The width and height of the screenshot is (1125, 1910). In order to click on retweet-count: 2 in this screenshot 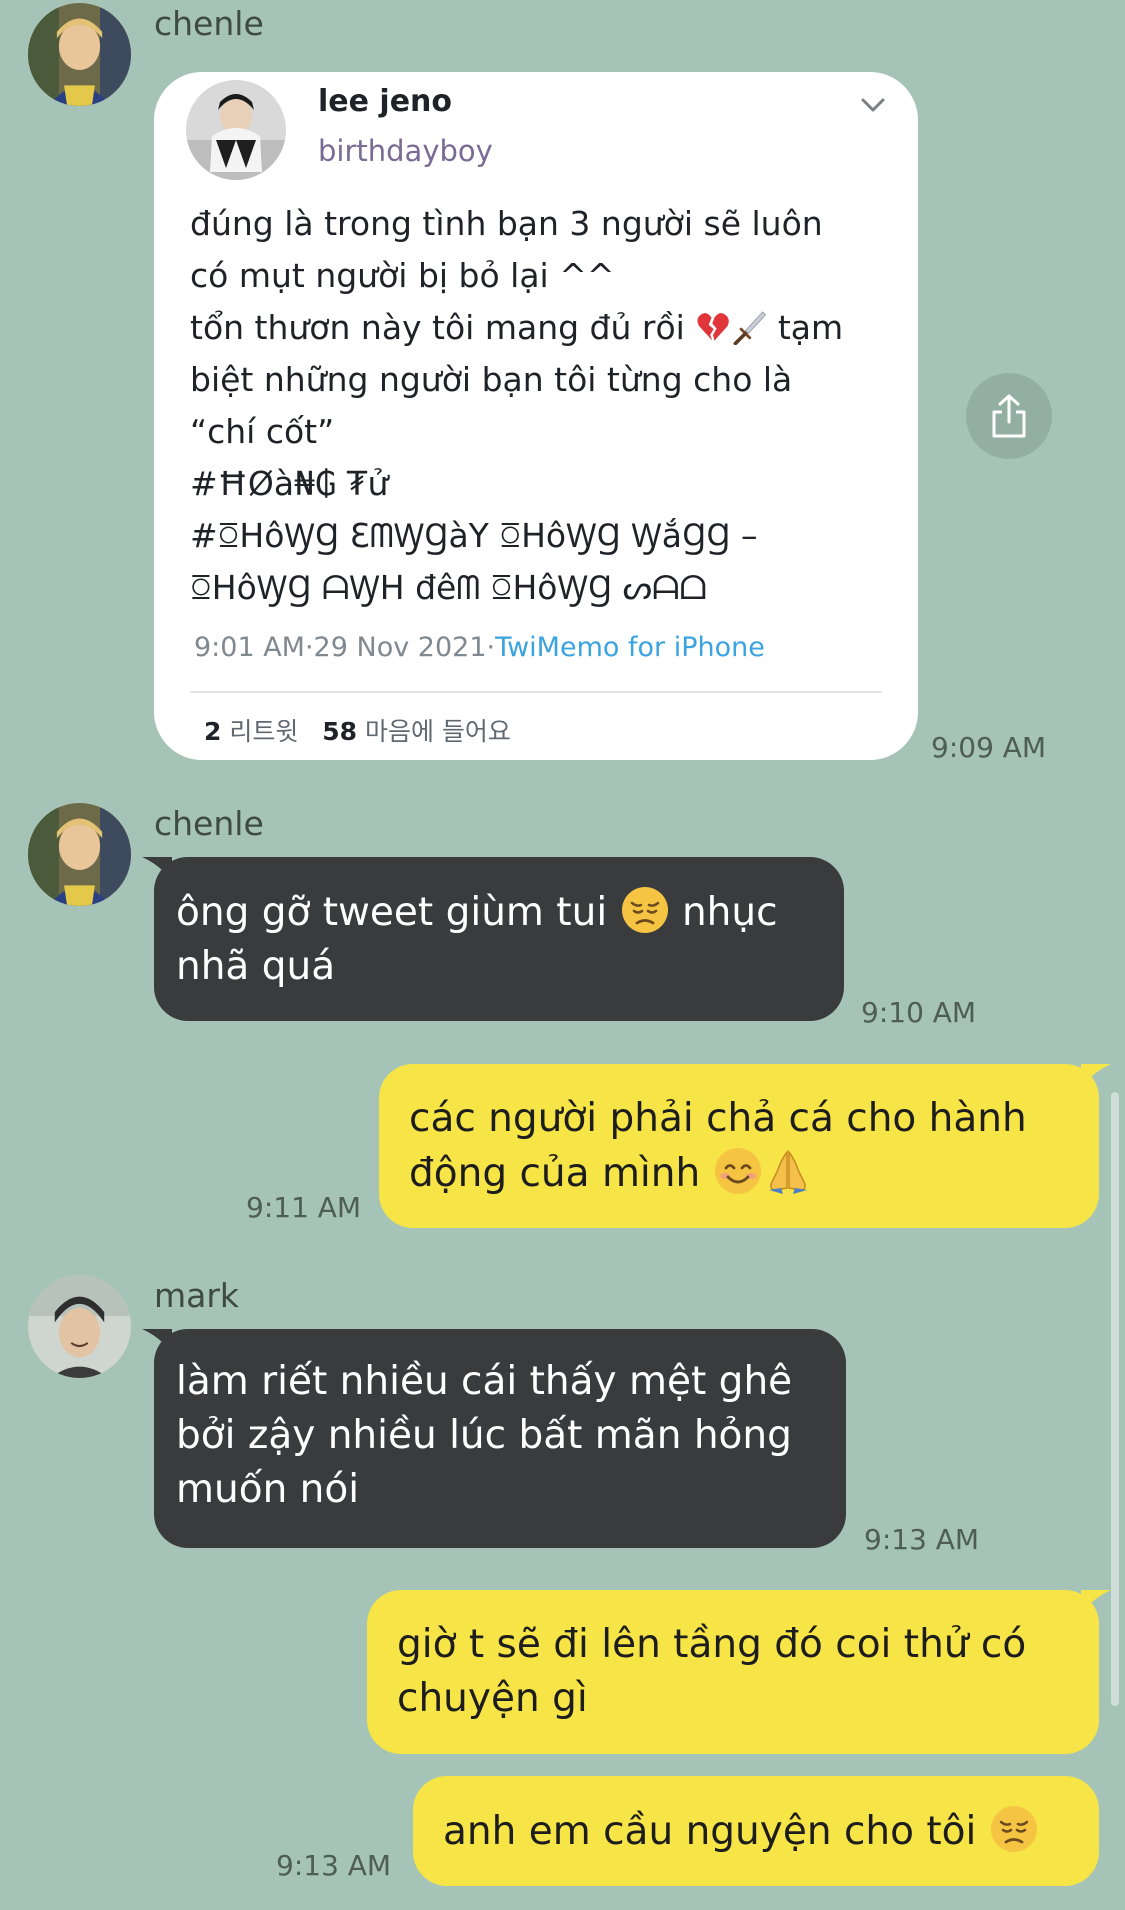, I will do `click(213, 731)`.